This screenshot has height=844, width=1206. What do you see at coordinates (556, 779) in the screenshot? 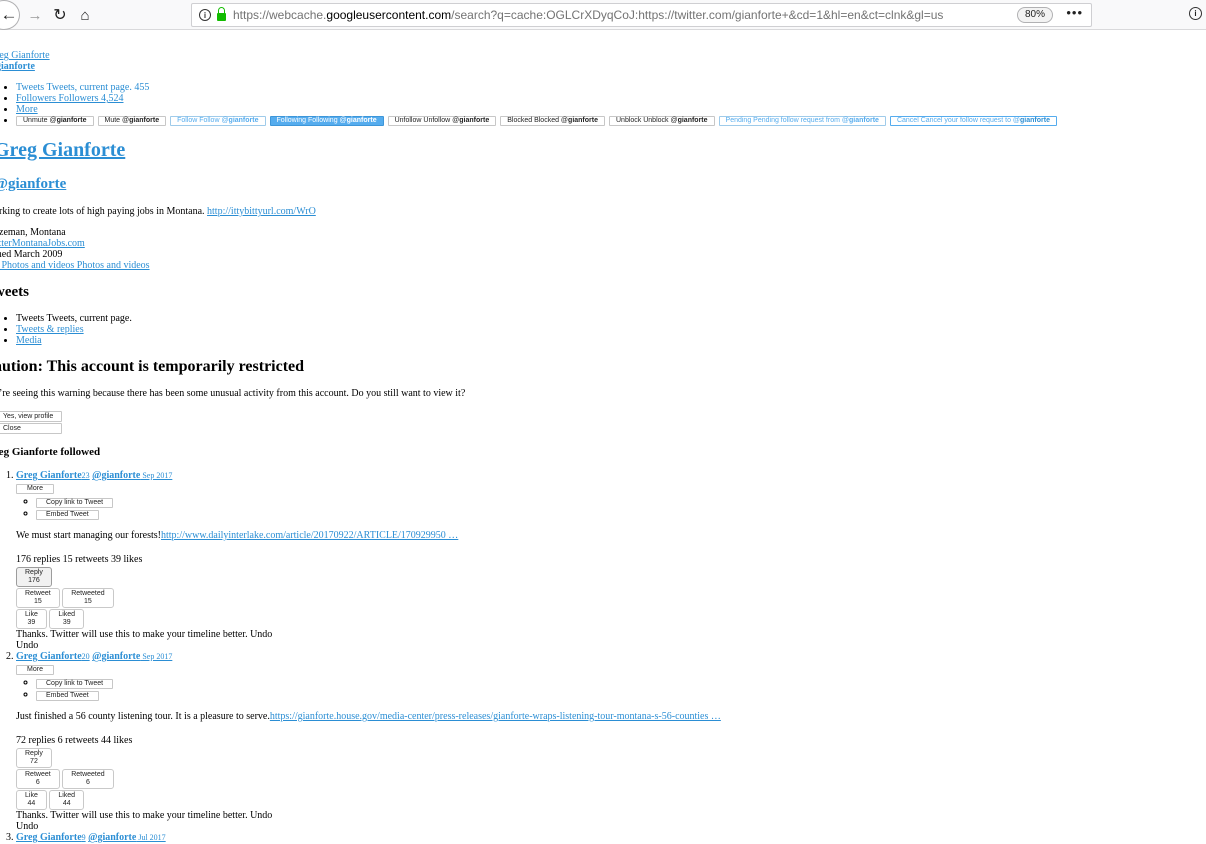
I see `retweet-row: Retweet 6 Retweeted 6` at bounding box center [556, 779].